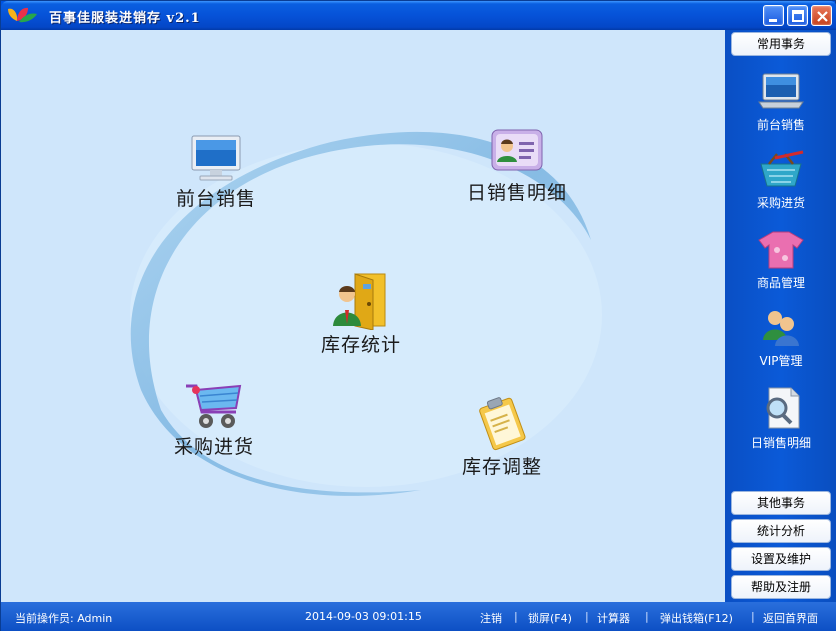 The width and height of the screenshot is (836, 631). I want to click on window-title: 百事佳服装进销存 v2.1, so click(125, 18).